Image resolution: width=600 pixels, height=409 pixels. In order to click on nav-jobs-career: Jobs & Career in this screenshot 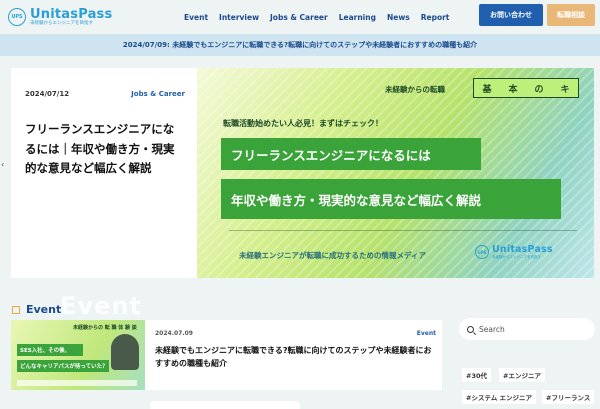, I will do `click(299, 17)`.